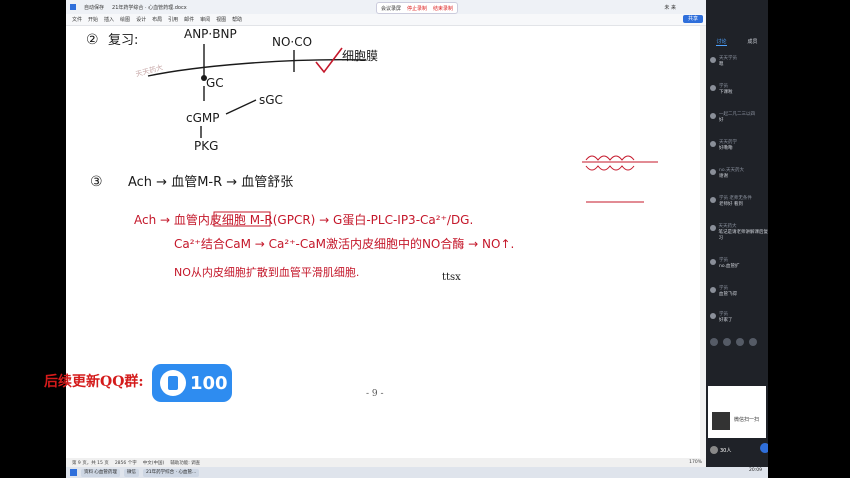 This screenshot has width=850, height=478. Describe the element at coordinates (100, 472) in the screenshot. I see `taskbar-item: 资料 心血管药理` at that location.